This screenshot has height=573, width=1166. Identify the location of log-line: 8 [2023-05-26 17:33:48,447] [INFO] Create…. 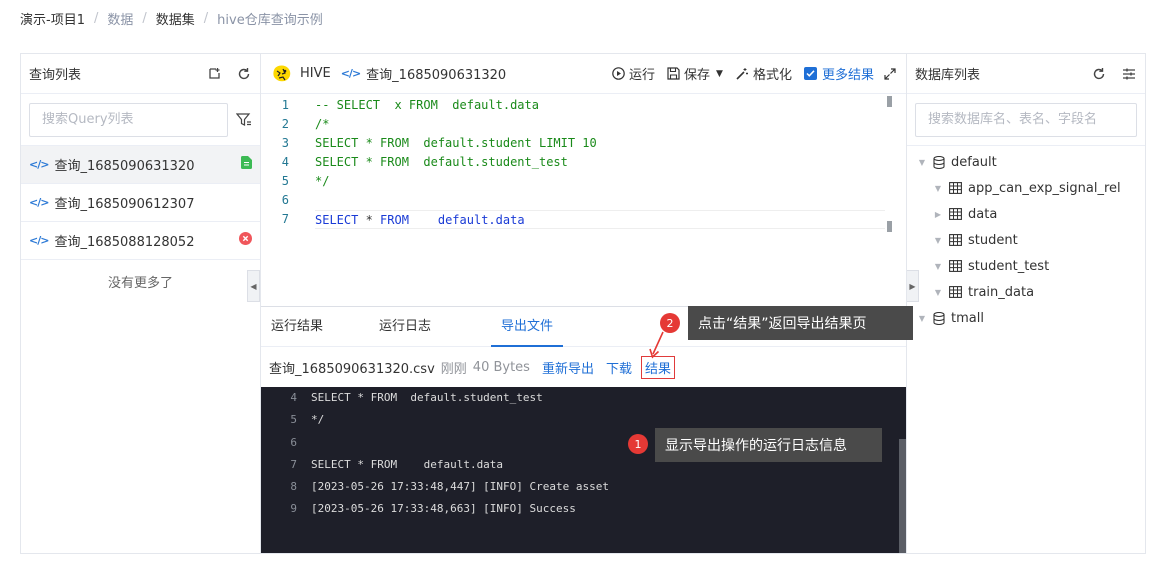
(450, 487).